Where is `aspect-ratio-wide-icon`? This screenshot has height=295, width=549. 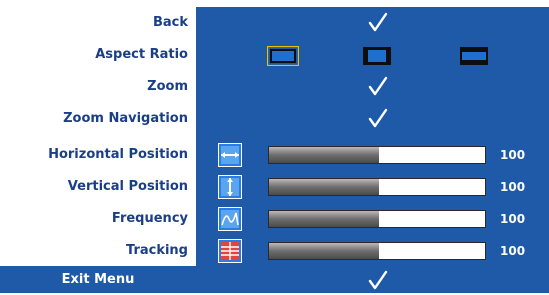
aspect-ratio-wide-icon is located at coordinates (474, 56).